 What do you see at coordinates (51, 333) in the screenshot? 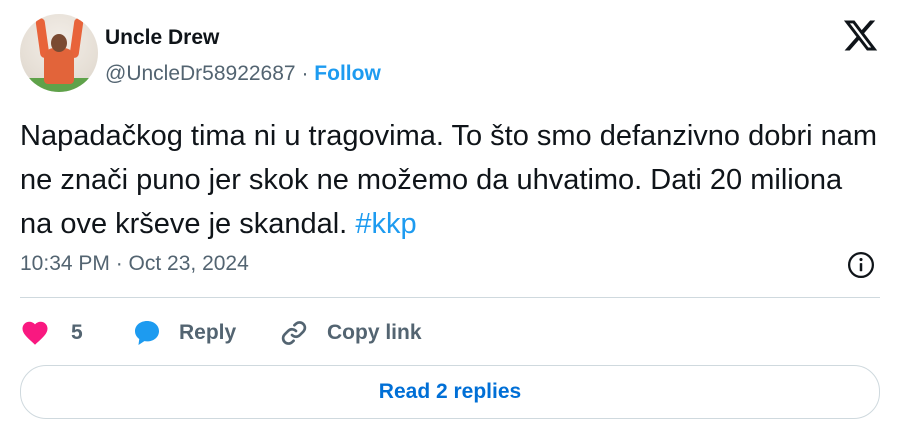
I see `like-button: 5` at bounding box center [51, 333].